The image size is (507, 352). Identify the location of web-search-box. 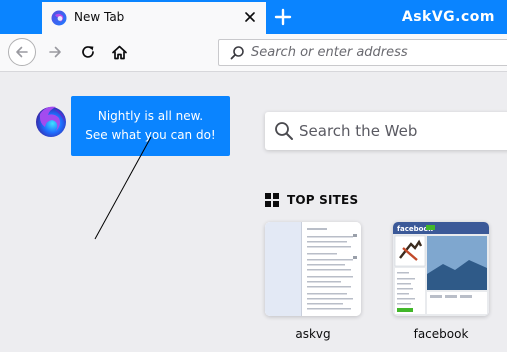
(386, 131).